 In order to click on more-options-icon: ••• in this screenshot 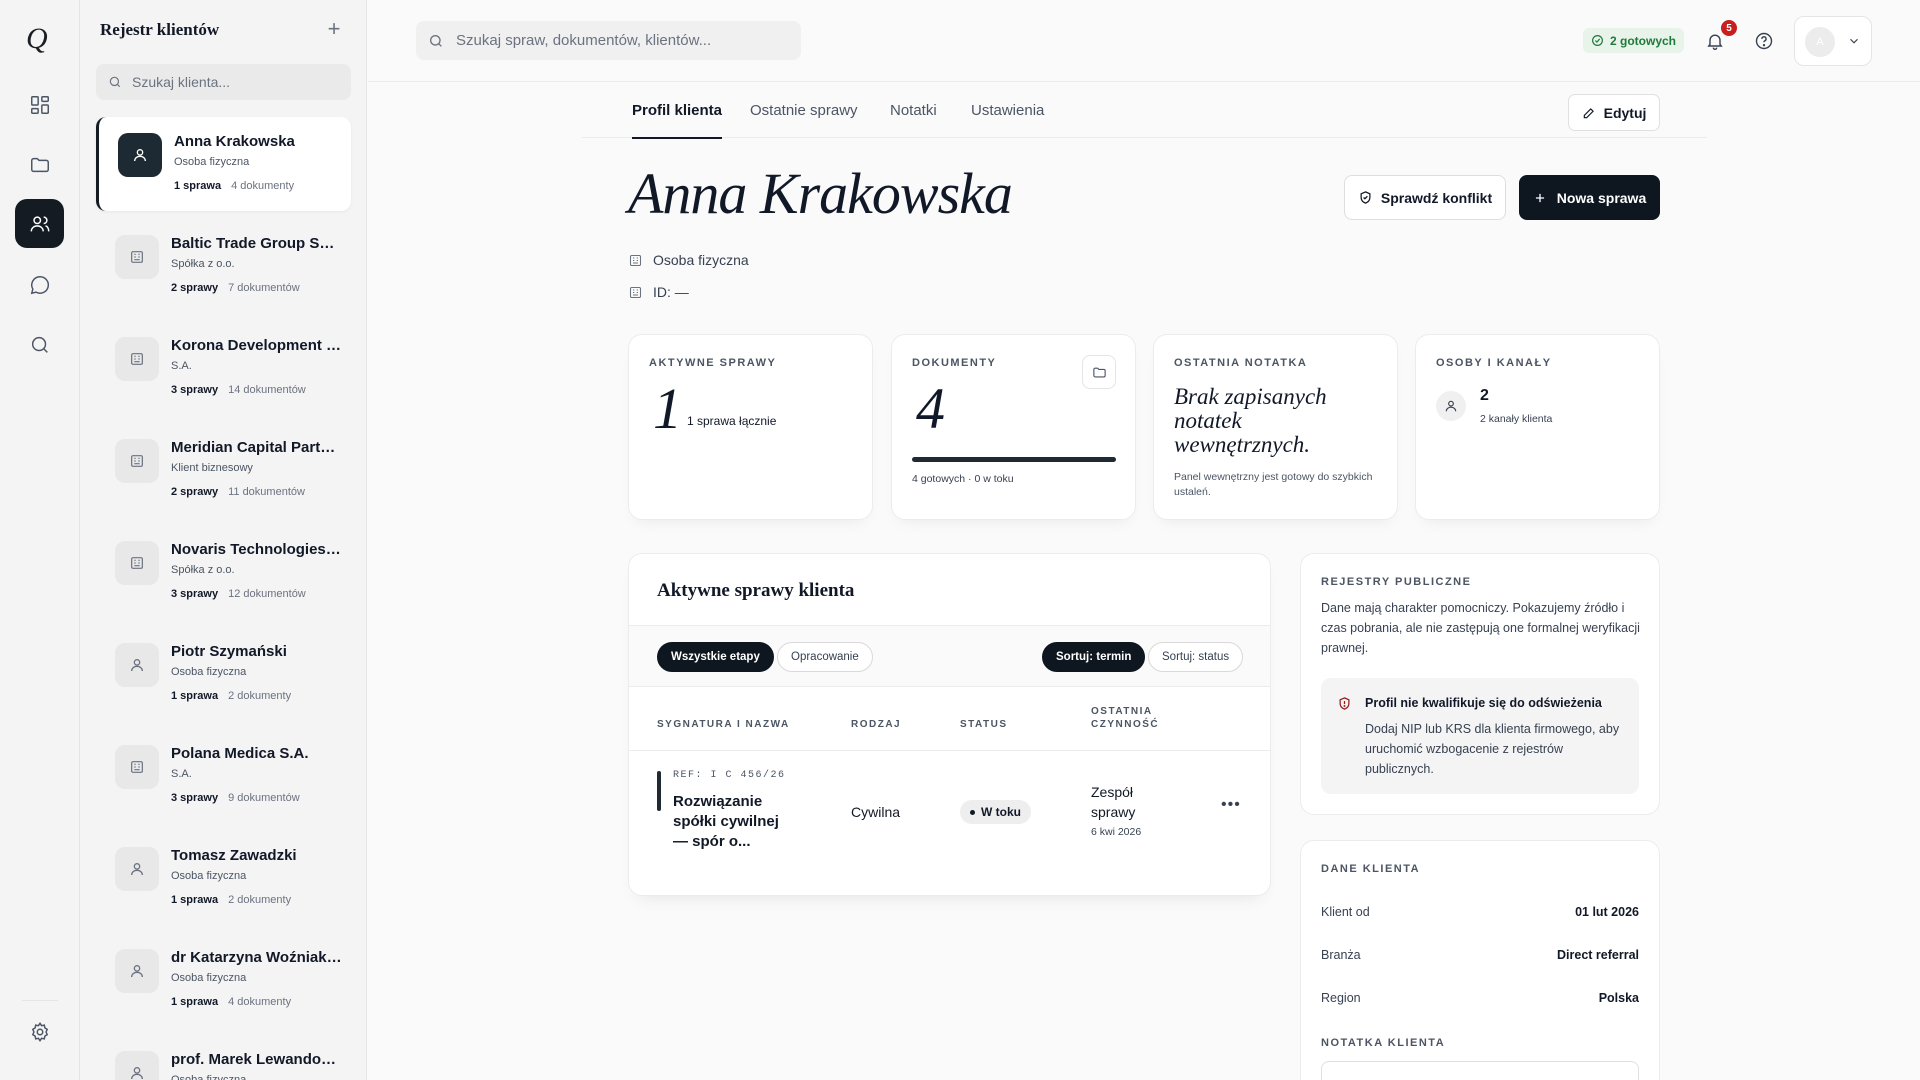, I will do `click(1231, 805)`.